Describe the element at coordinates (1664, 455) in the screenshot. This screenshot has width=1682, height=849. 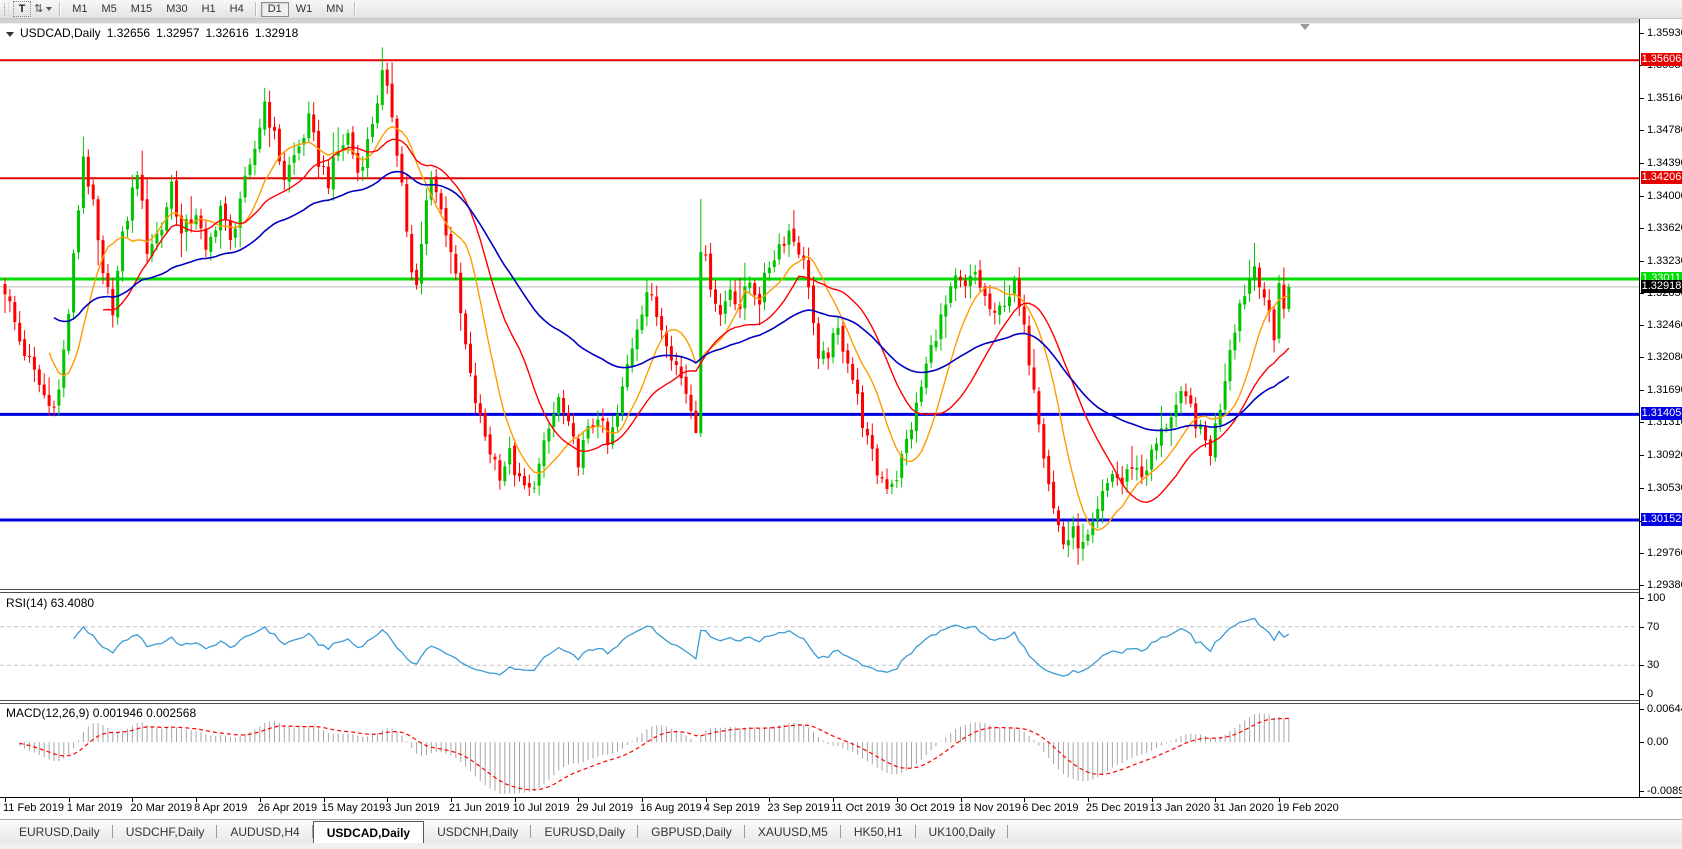
I see `price-tick-label: 1.30920` at that location.